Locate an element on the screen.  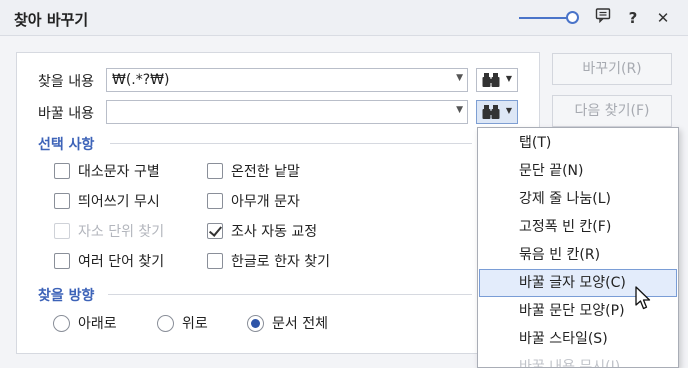
radio-label: 위로 is located at coordinates (195, 324).